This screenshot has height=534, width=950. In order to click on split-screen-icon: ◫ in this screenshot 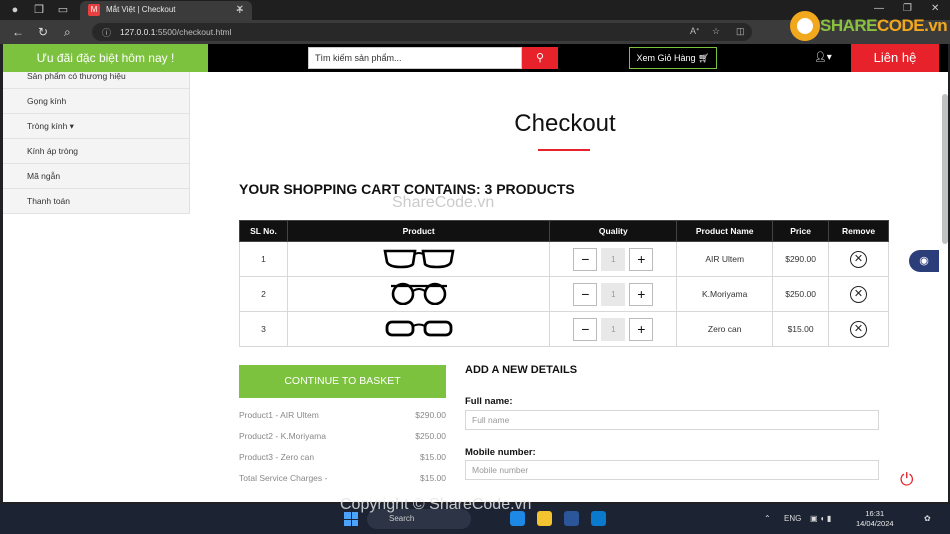, I will do `click(740, 31)`.